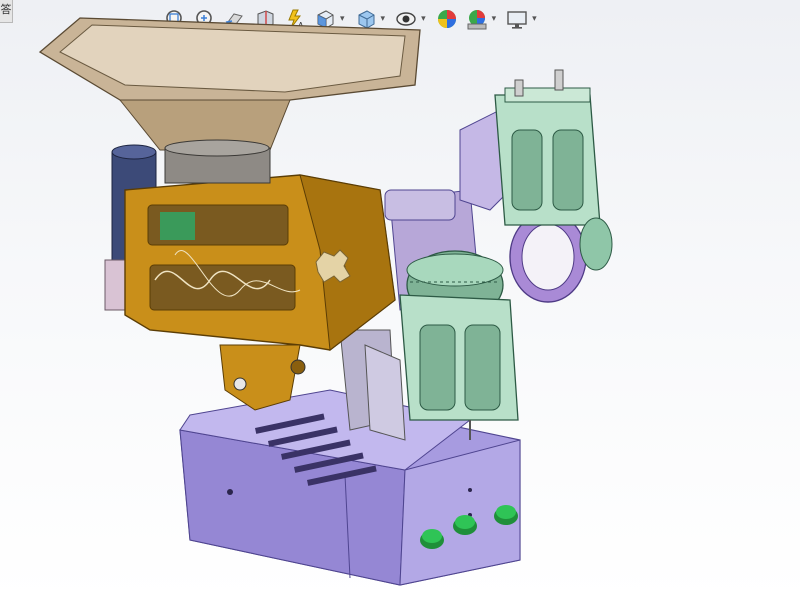  What do you see at coordinates (459, 367) in the screenshot?
I see `lower-roller-frame` at bounding box center [459, 367].